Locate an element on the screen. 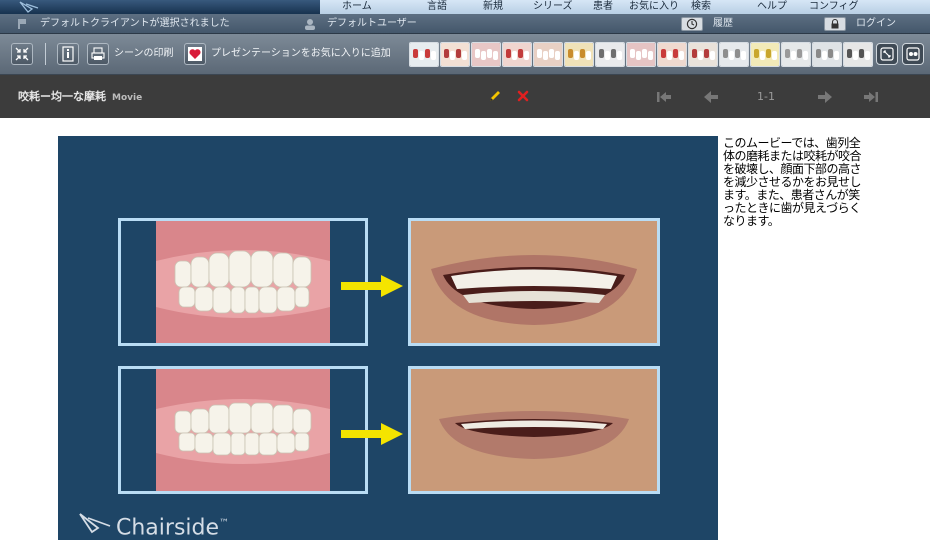 The height and width of the screenshot is (540, 930). chairside-brand: Chairside™ is located at coordinates (172, 524).